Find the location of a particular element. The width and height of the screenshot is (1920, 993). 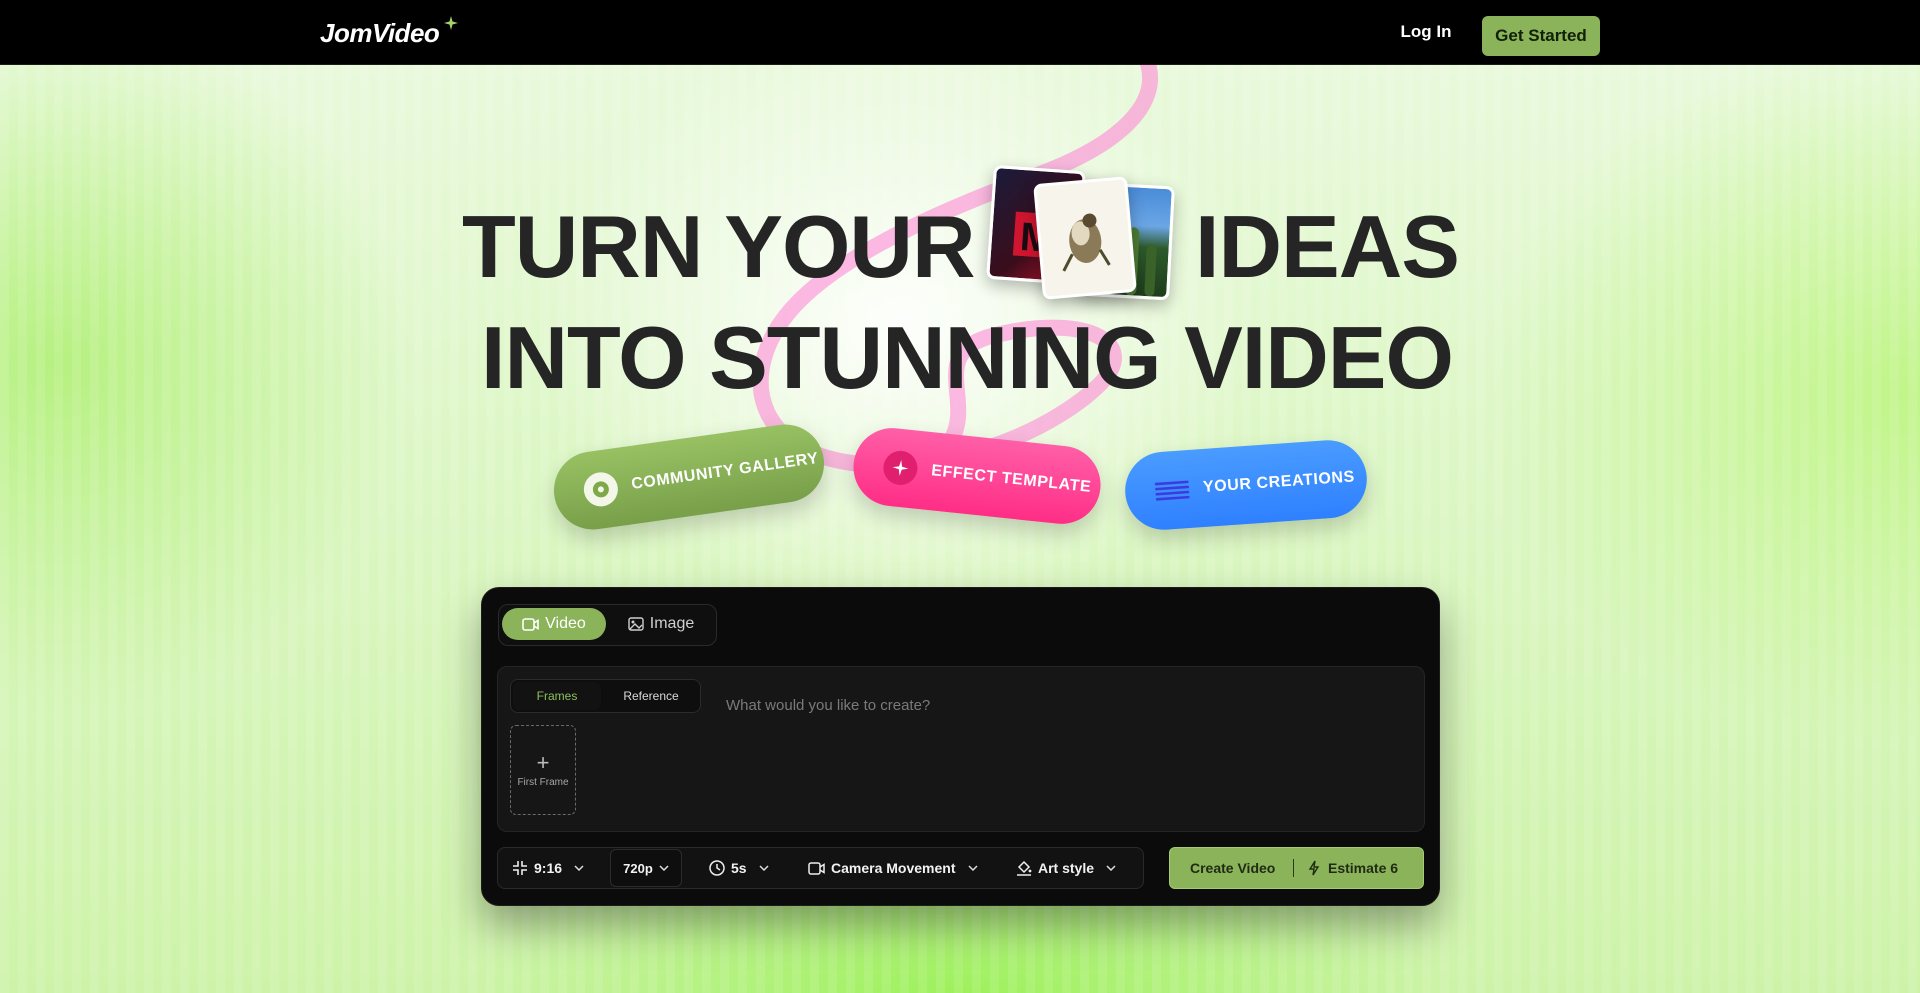

aspect-ratio-select: 9:16 is located at coordinates (548, 868).